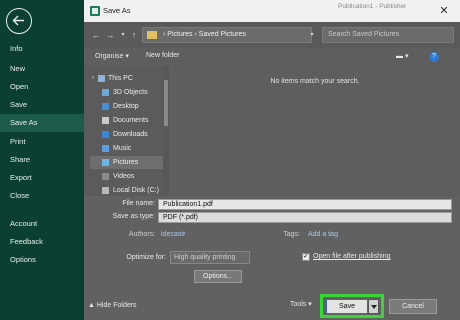 Image resolution: width=460 pixels, height=320 pixels. Describe the element at coordinates (43, 49) in the screenshot. I see `nav-info: Info` at that location.